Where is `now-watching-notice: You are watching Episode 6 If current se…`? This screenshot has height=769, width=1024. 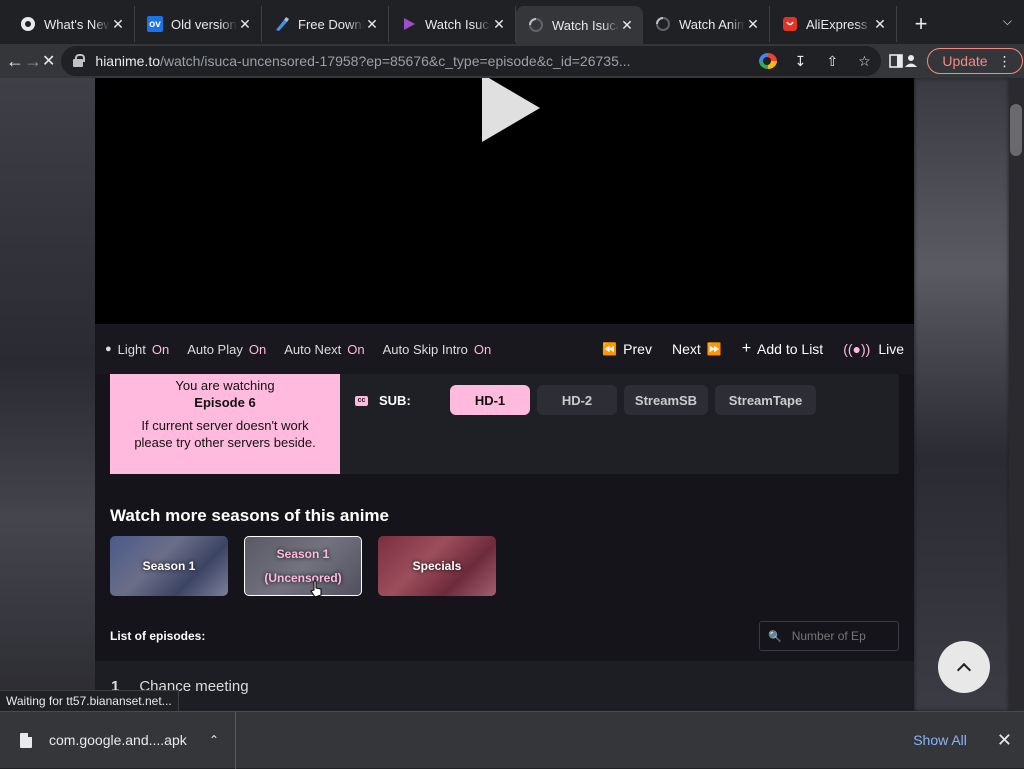 now-watching-notice: You are watching Episode 6 If current se… is located at coordinates (225, 424).